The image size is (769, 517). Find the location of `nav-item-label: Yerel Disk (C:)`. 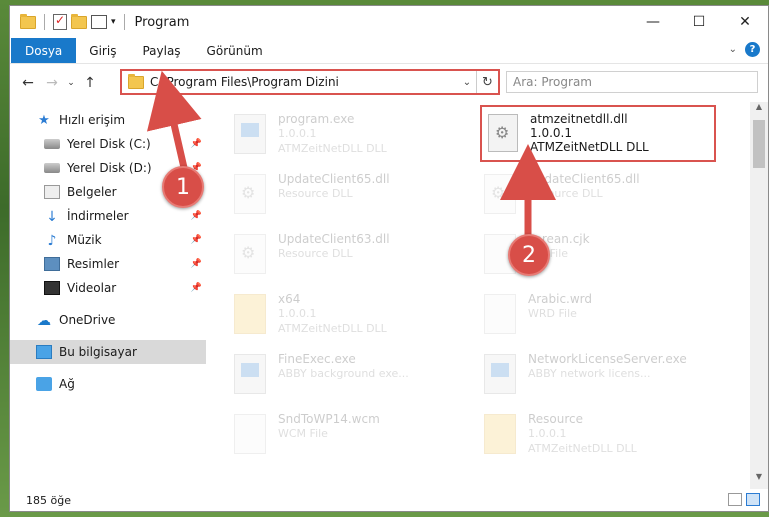

nav-item-label: Yerel Disk (C:) is located at coordinates (109, 144).